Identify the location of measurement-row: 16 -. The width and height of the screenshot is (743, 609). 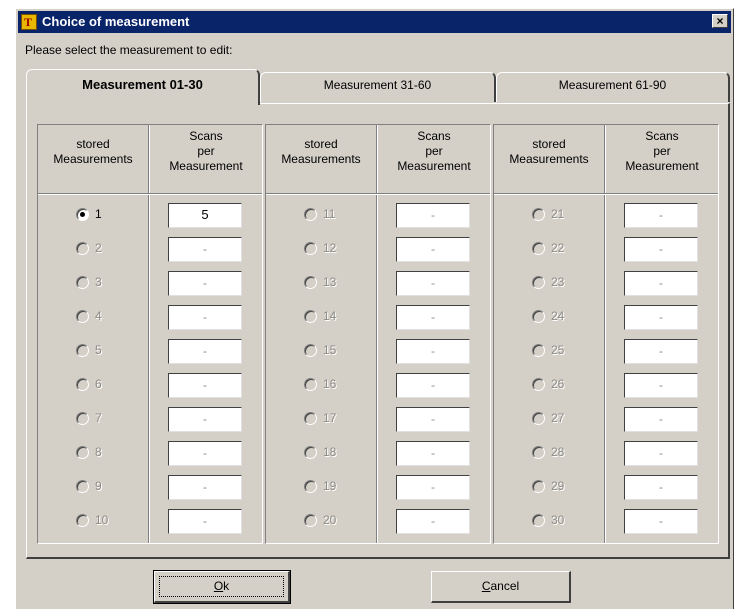
(379, 385).